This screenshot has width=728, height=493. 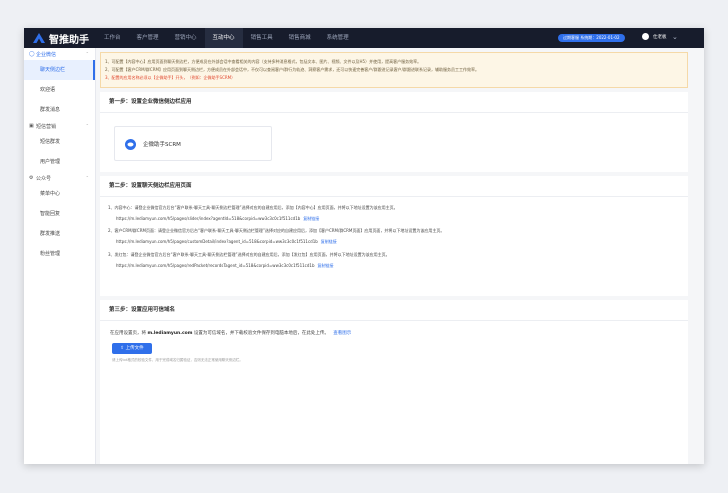 What do you see at coordinates (128, 333) in the screenshot?
I see `desc-text: 在应用设置页，将` at bounding box center [128, 333].